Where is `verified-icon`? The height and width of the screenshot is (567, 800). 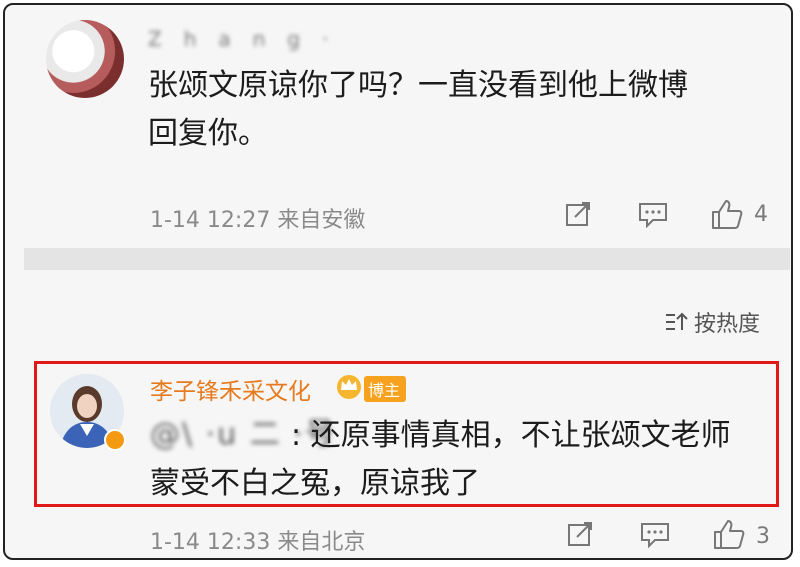 verified-icon is located at coordinates (115, 440).